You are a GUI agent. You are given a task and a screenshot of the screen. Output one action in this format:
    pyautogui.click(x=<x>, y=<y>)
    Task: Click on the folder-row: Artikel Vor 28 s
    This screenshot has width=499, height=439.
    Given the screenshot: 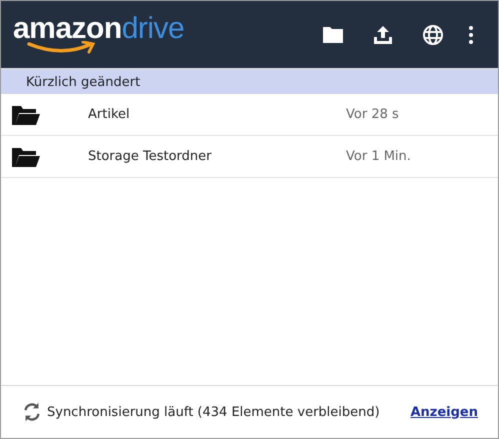 What is the action you would take?
    pyautogui.click(x=249, y=115)
    